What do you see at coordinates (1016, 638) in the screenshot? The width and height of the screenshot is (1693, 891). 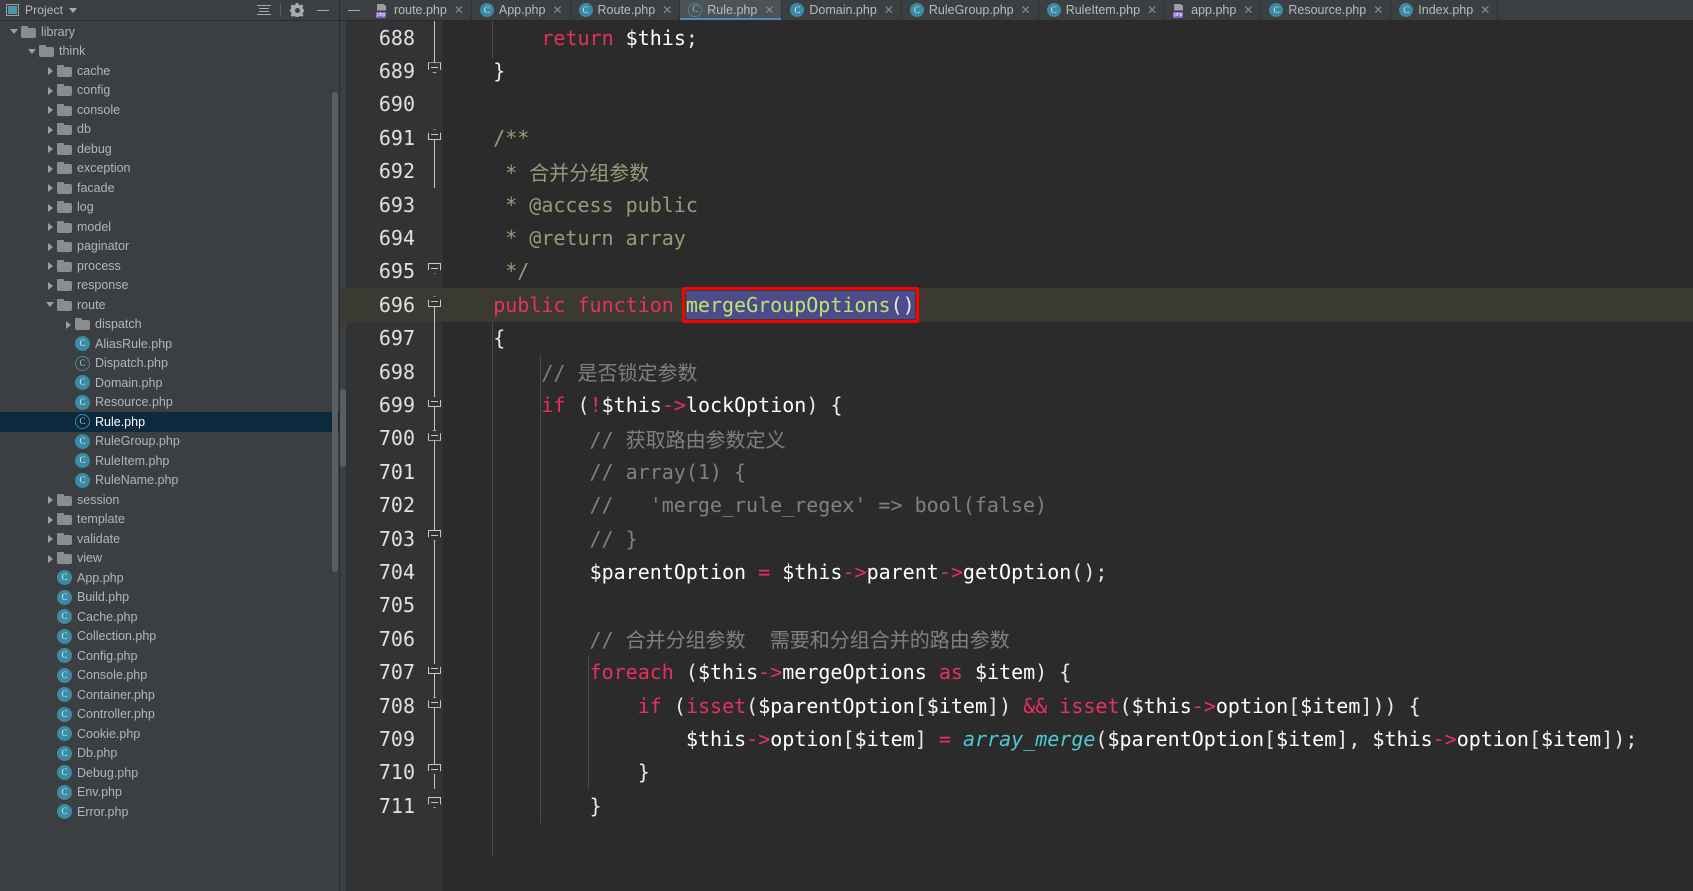 I see `code-line: 706 // 合并分组参数 需要和分组合并的路由参数` at bounding box center [1016, 638].